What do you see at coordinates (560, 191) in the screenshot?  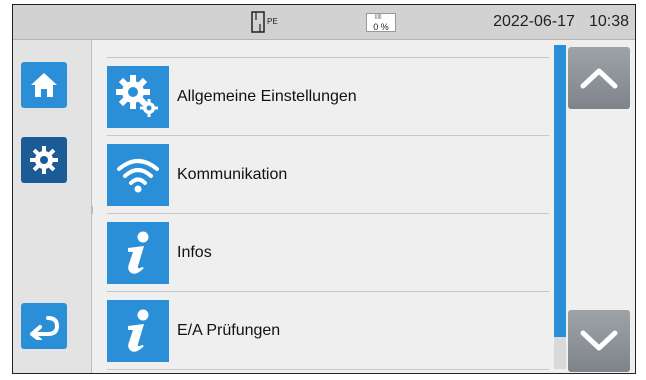 I see `scrollbar-thumb` at bounding box center [560, 191].